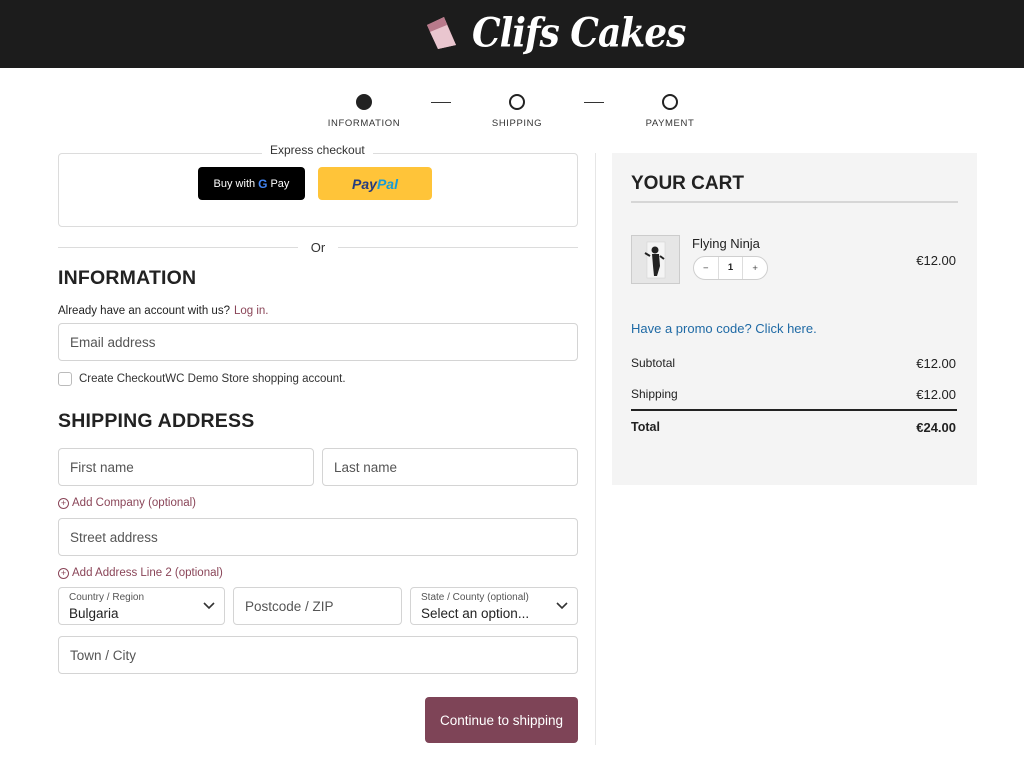 This screenshot has width=1024, height=760. What do you see at coordinates (755, 268) in the screenshot?
I see `quantity-increase-button: +` at bounding box center [755, 268].